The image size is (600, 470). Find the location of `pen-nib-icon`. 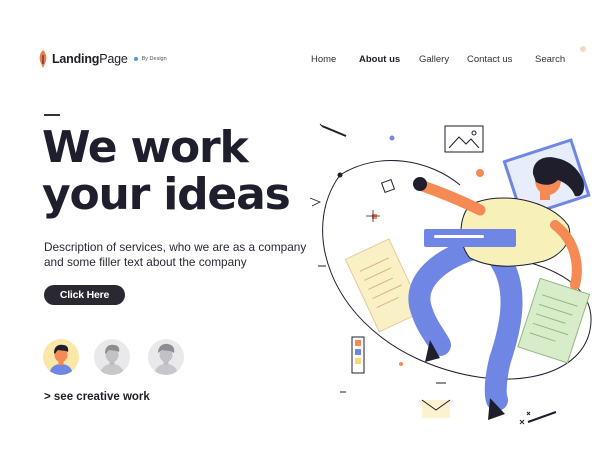

pen-nib-icon is located at coordinates (43, 59).